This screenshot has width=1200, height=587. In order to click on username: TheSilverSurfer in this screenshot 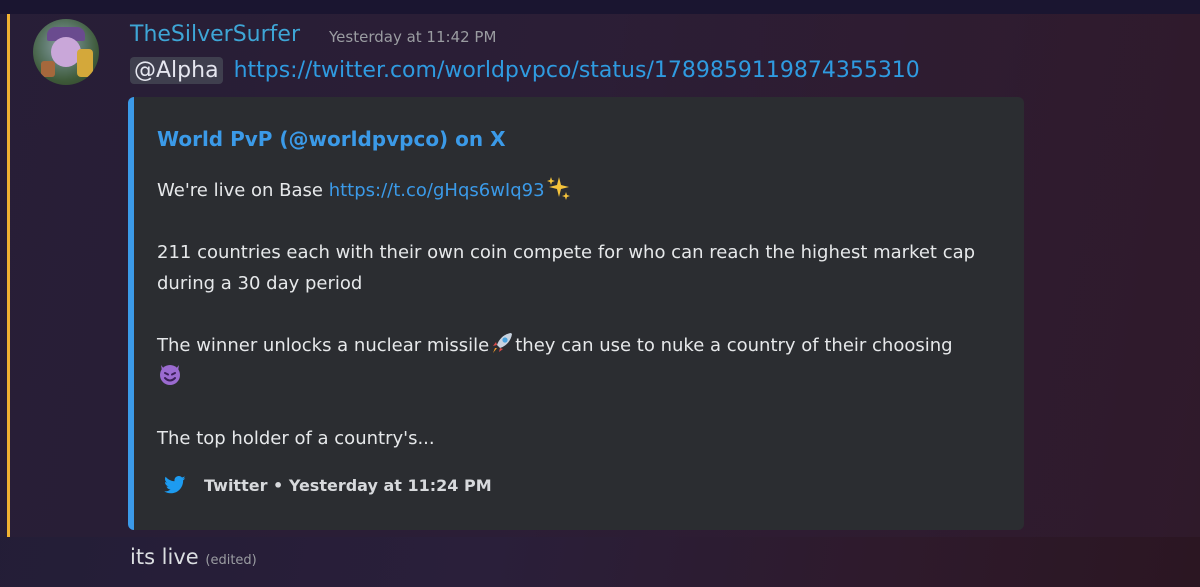, I will do `click(215, 34)`.